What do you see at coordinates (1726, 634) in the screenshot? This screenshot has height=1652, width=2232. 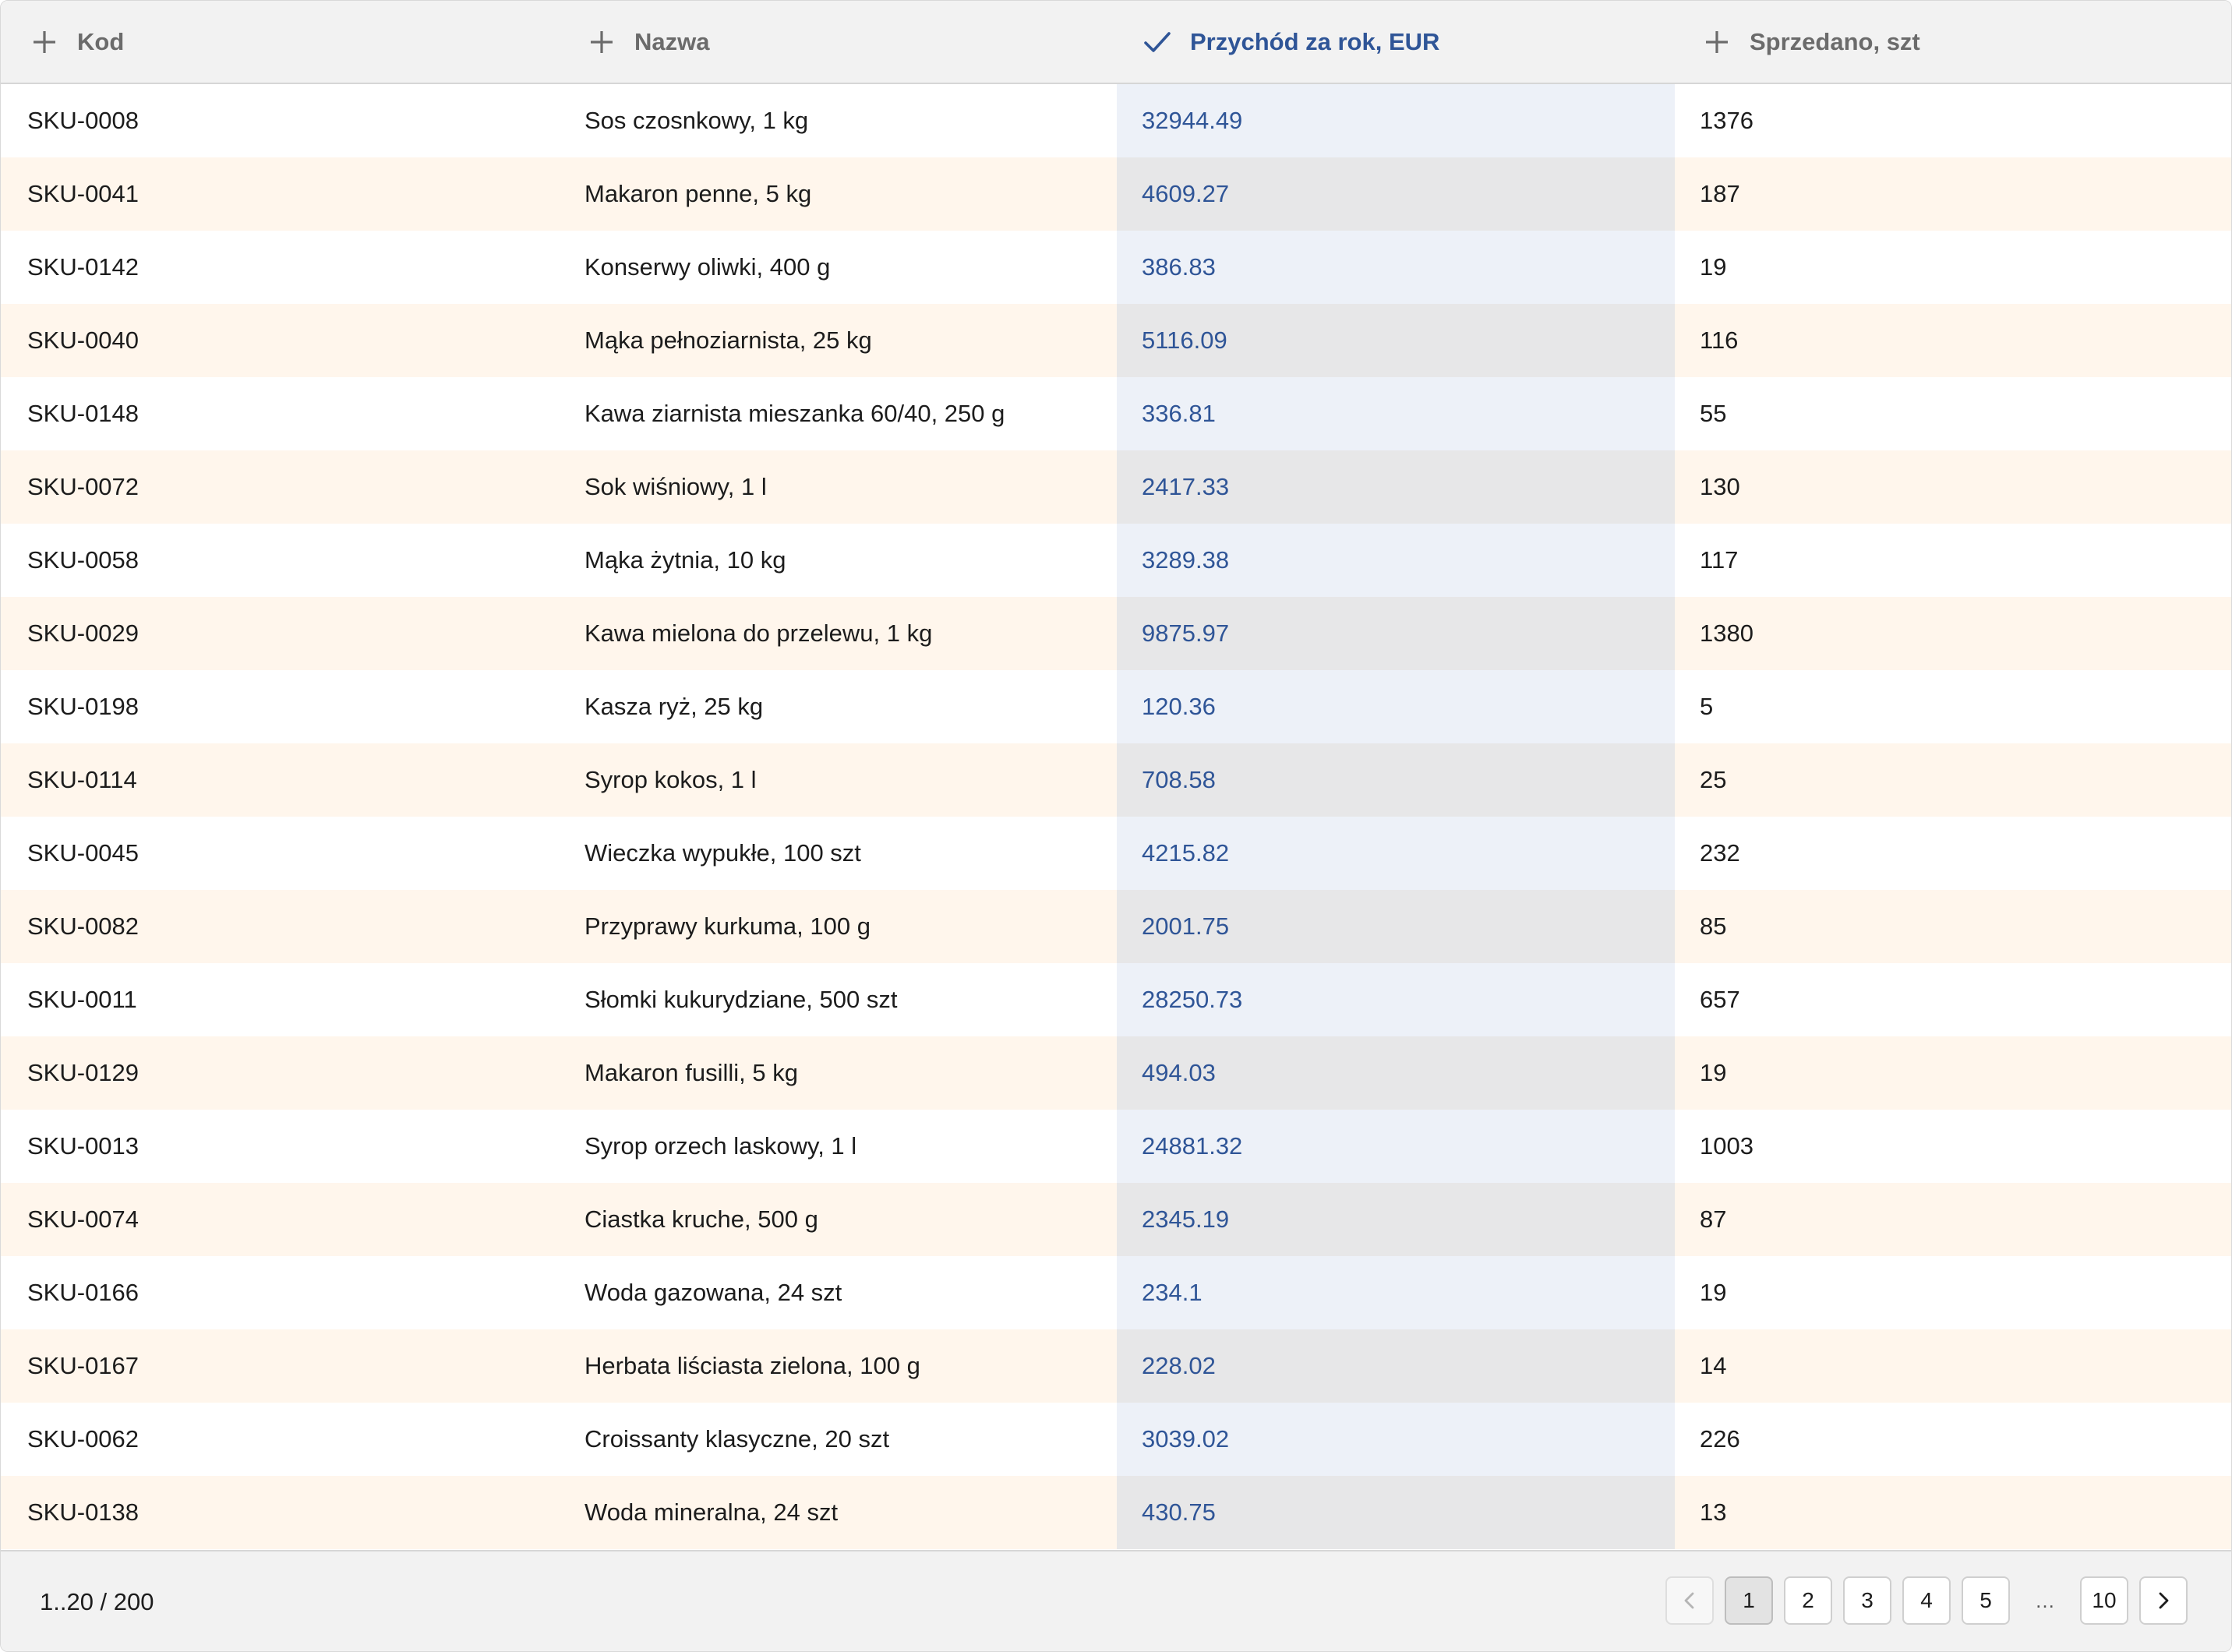 I see `cell-sprzedano: 1380` at bounding box center [1726, 634].